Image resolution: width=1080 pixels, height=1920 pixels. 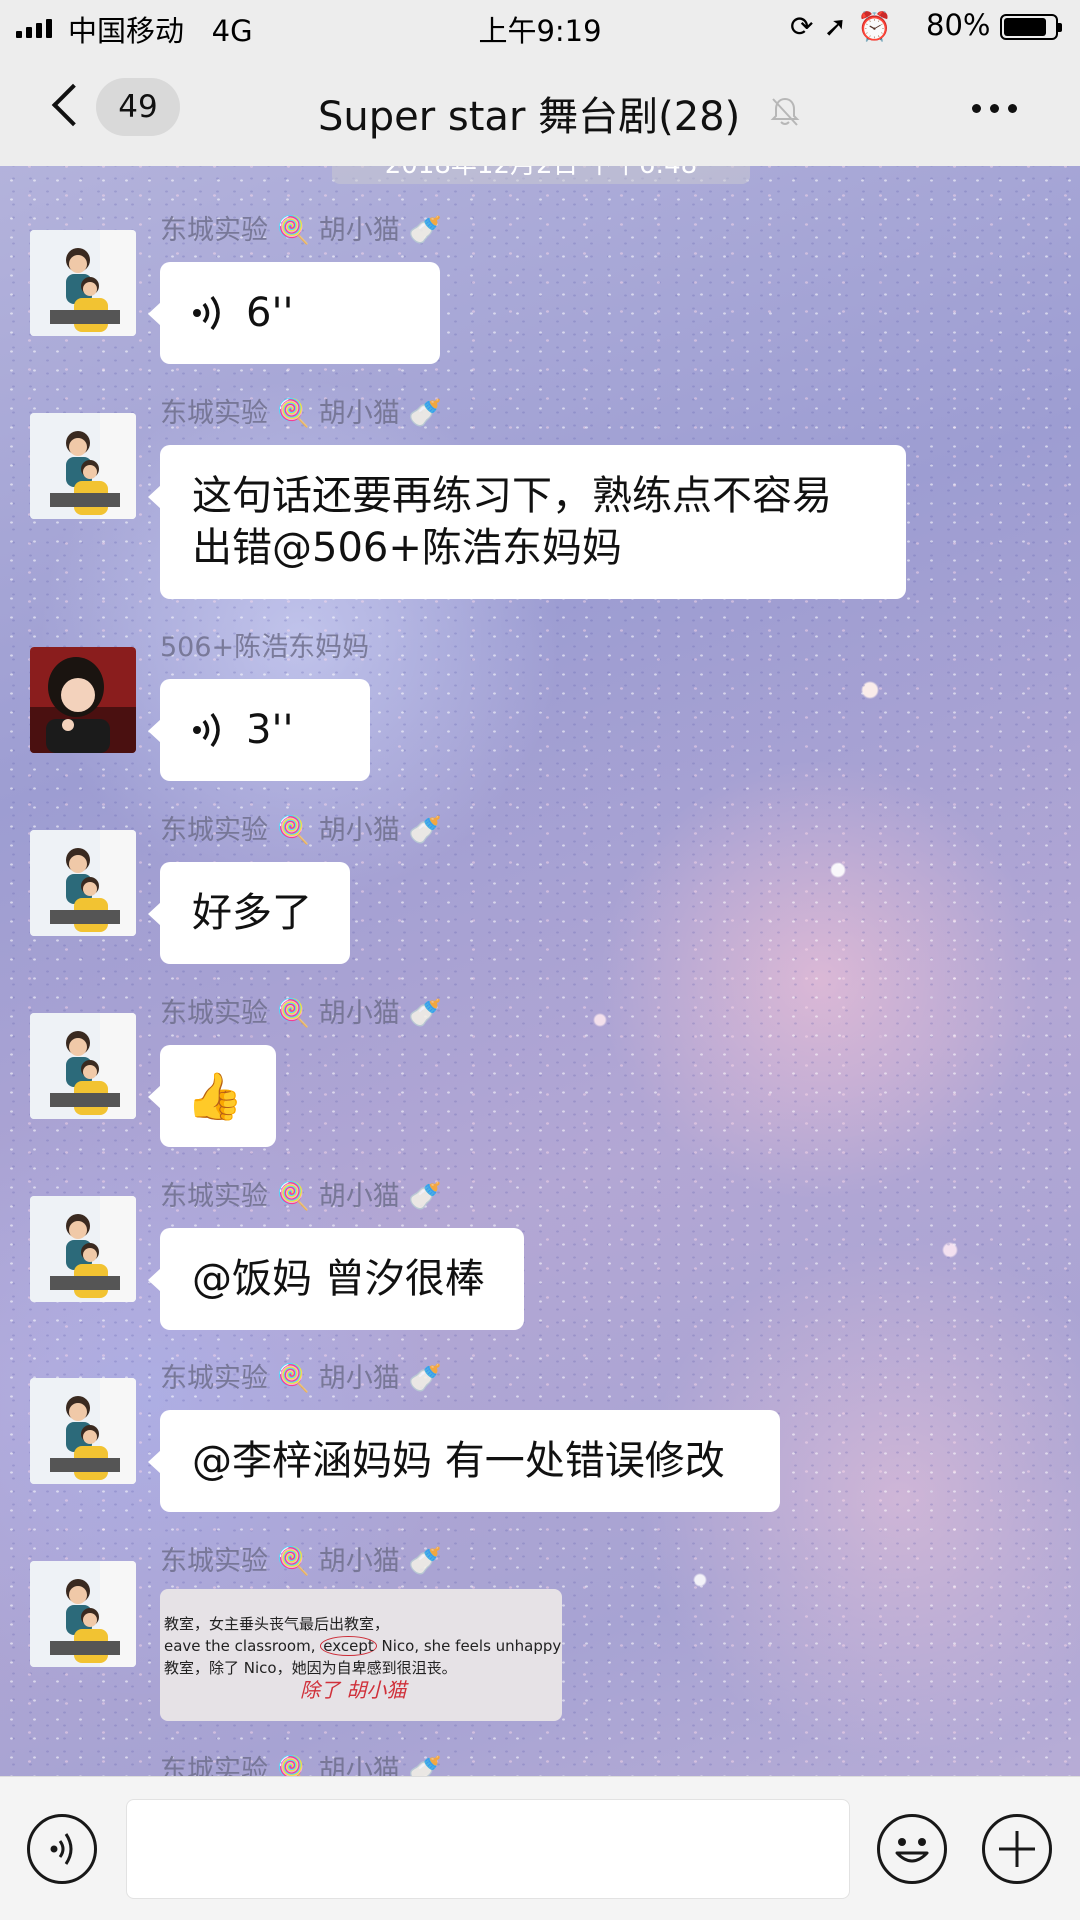 I want to click on text-message-bubble: 这句话还要再练习下，熟练点不容易 出错@506+陈浩东妈妈, so click(x=527, y=522).